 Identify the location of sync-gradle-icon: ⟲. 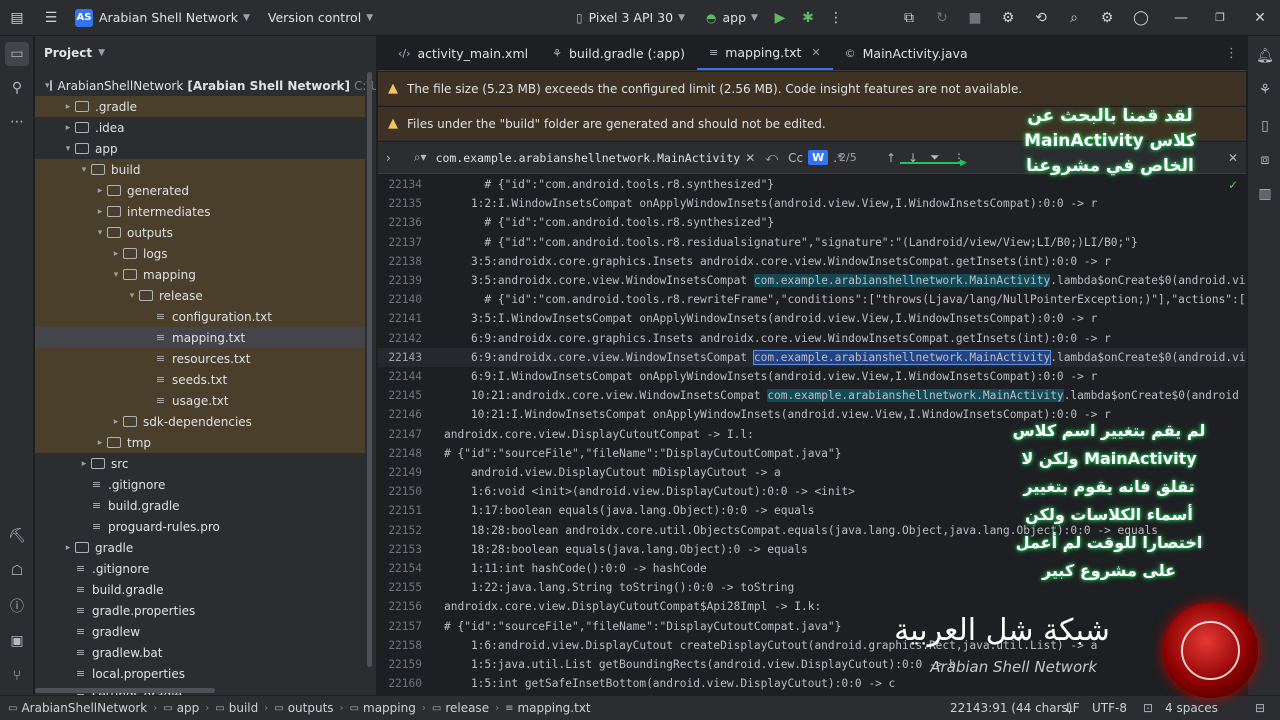
(1041, 18).